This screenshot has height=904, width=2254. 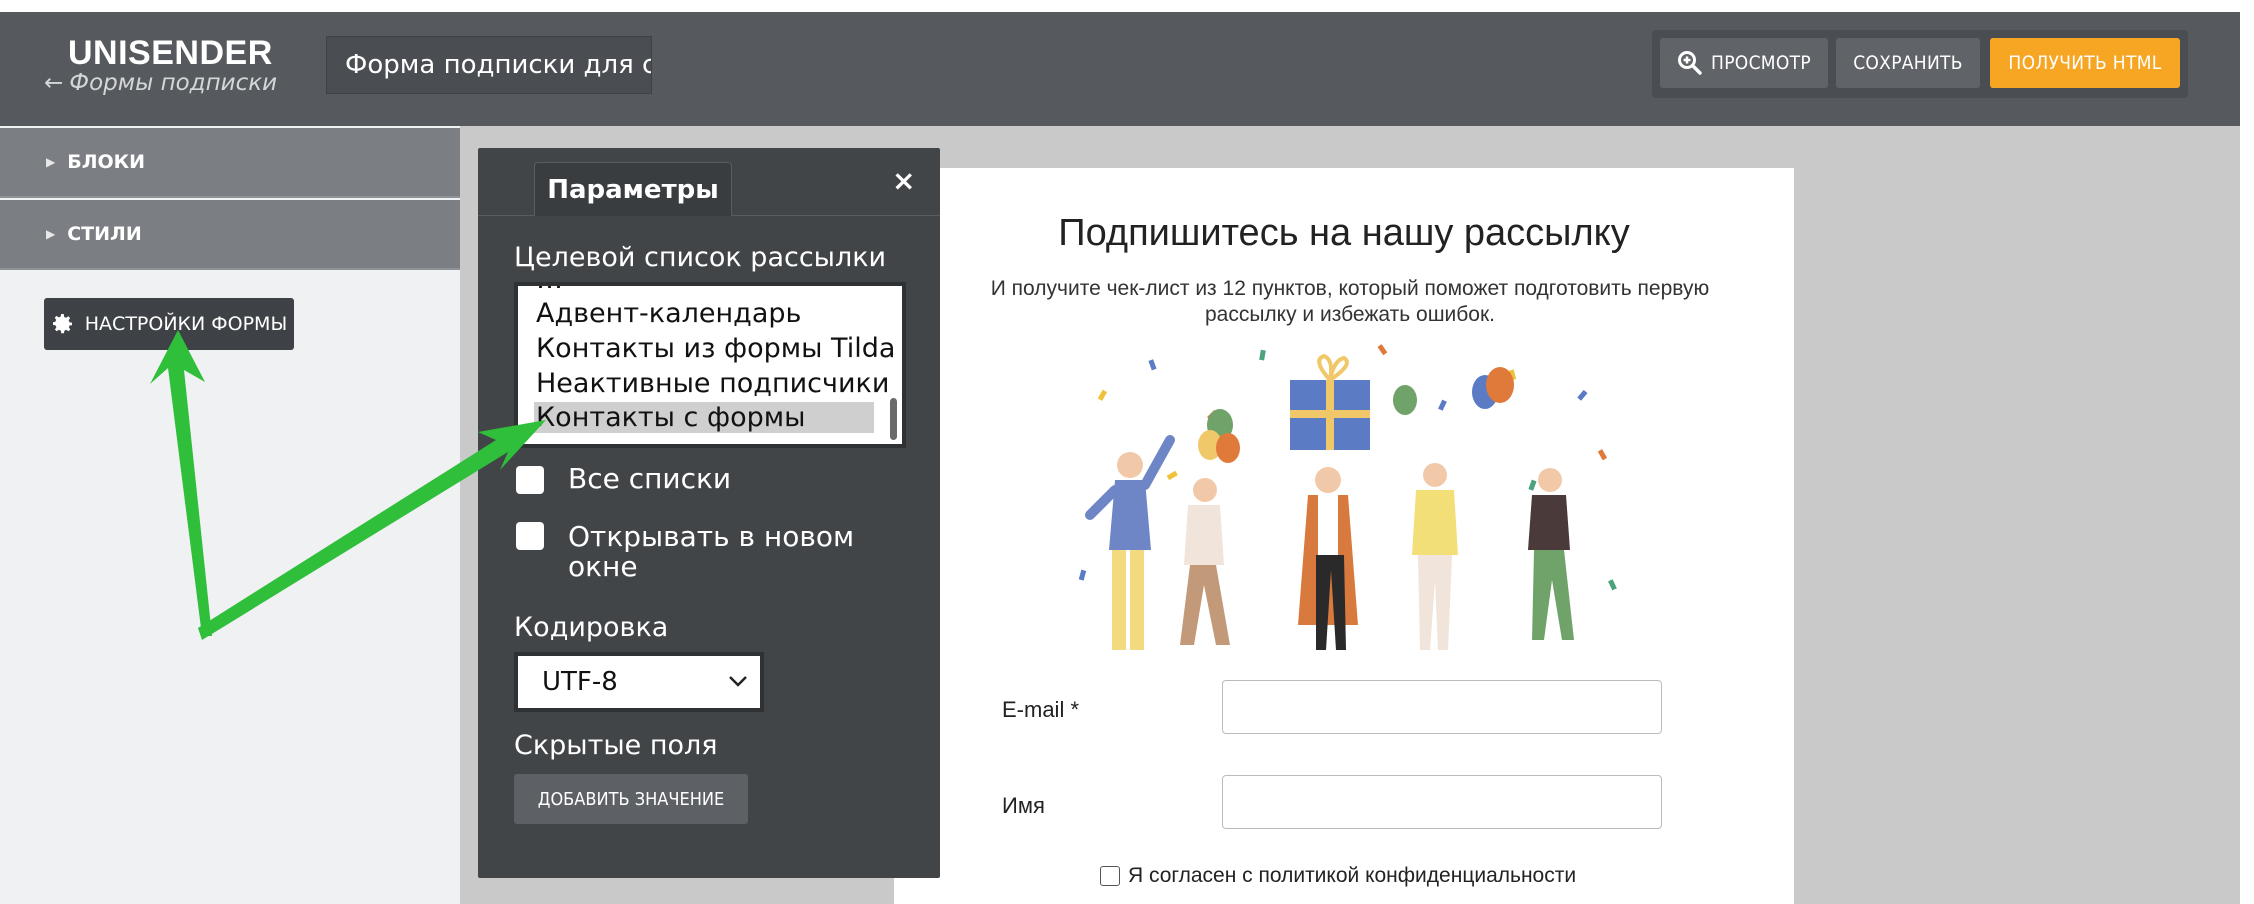 I want to click on form-settings-label: НАСТРОЙКИ ФОРМЫ, so click(x=186, y=324).